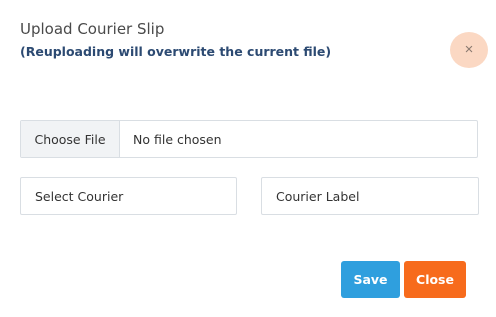 The width and height of the screenshot is (496, 317). I want to click on save-button: Save, so click(370, 279).